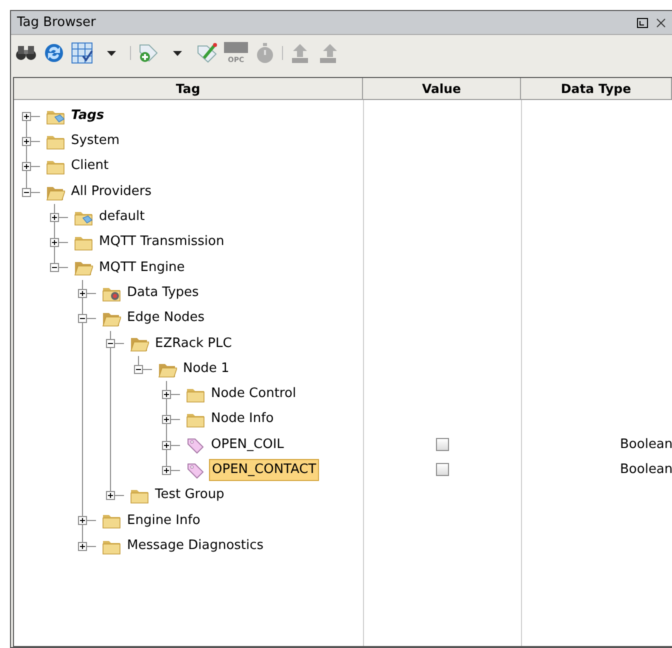  I want to click on grid-checkbox-icon, so click(82, 53).